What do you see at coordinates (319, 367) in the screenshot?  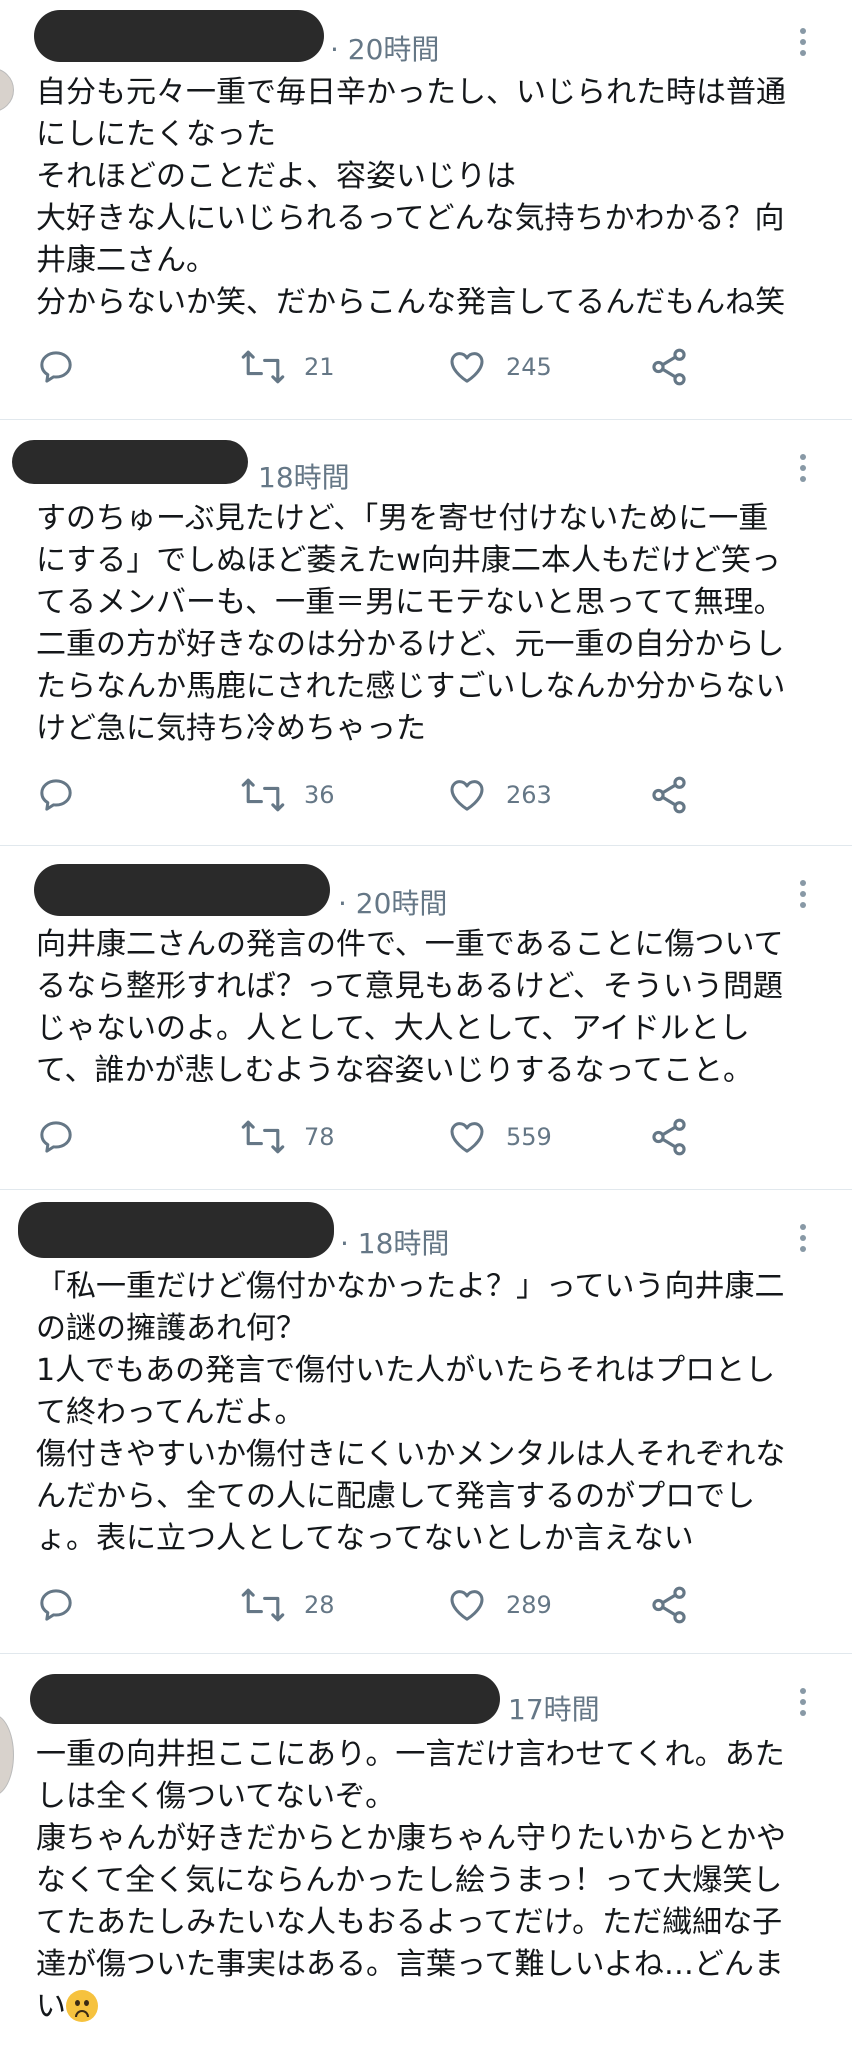 I see `retweet-count: 21` at bounding box center [319, 367].